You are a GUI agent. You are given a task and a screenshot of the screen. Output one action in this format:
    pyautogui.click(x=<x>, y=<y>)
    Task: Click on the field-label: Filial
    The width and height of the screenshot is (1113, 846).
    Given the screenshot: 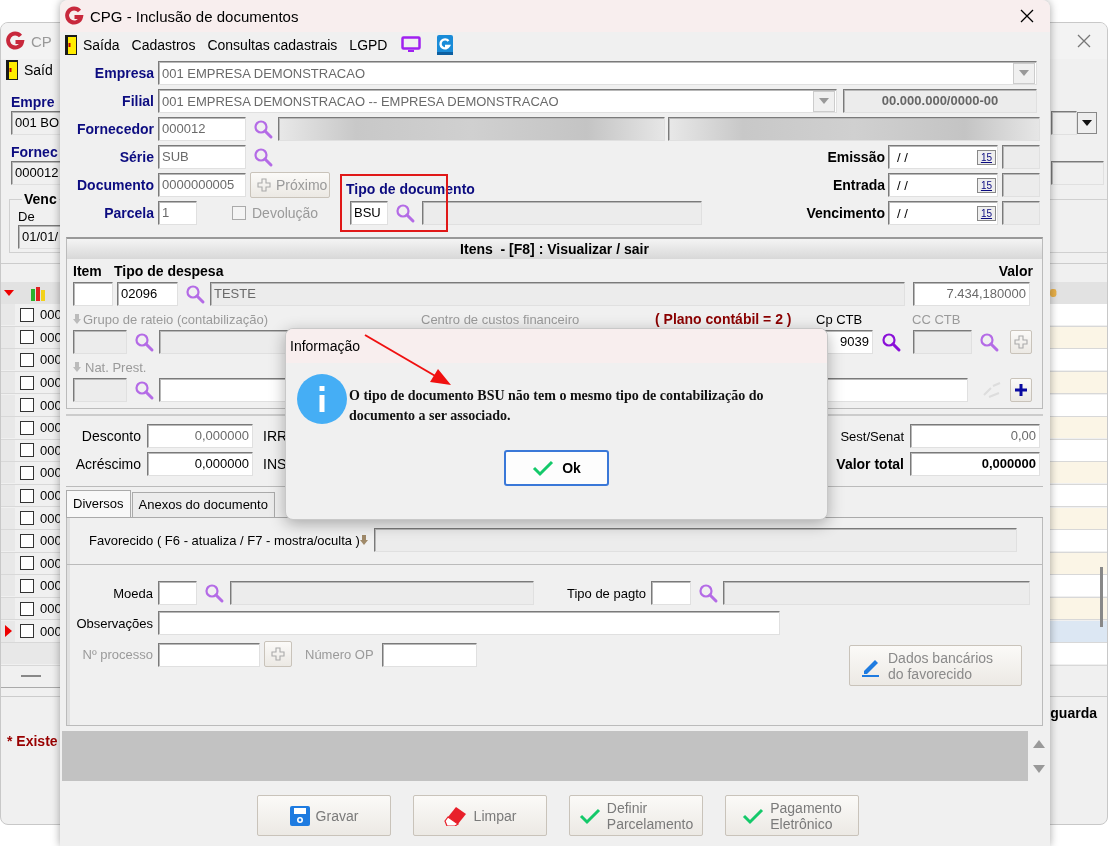 What is the action you would take?
    pyautogui.click(x=137, y=101)
    